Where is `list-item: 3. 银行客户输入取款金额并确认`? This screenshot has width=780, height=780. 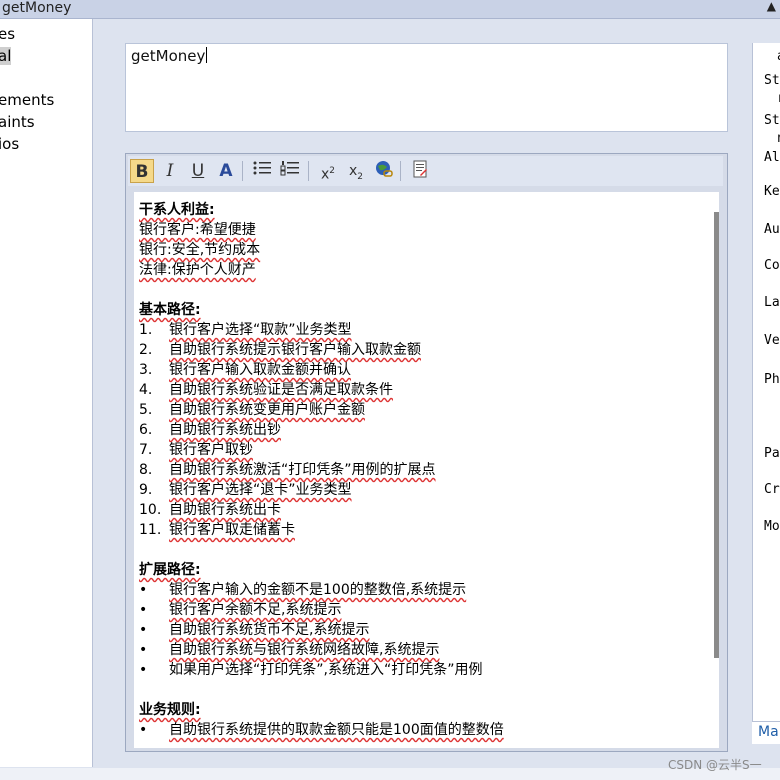 list-item: 3. 银行客户输入取款金额并确认 is located at coordinates (245, 370).